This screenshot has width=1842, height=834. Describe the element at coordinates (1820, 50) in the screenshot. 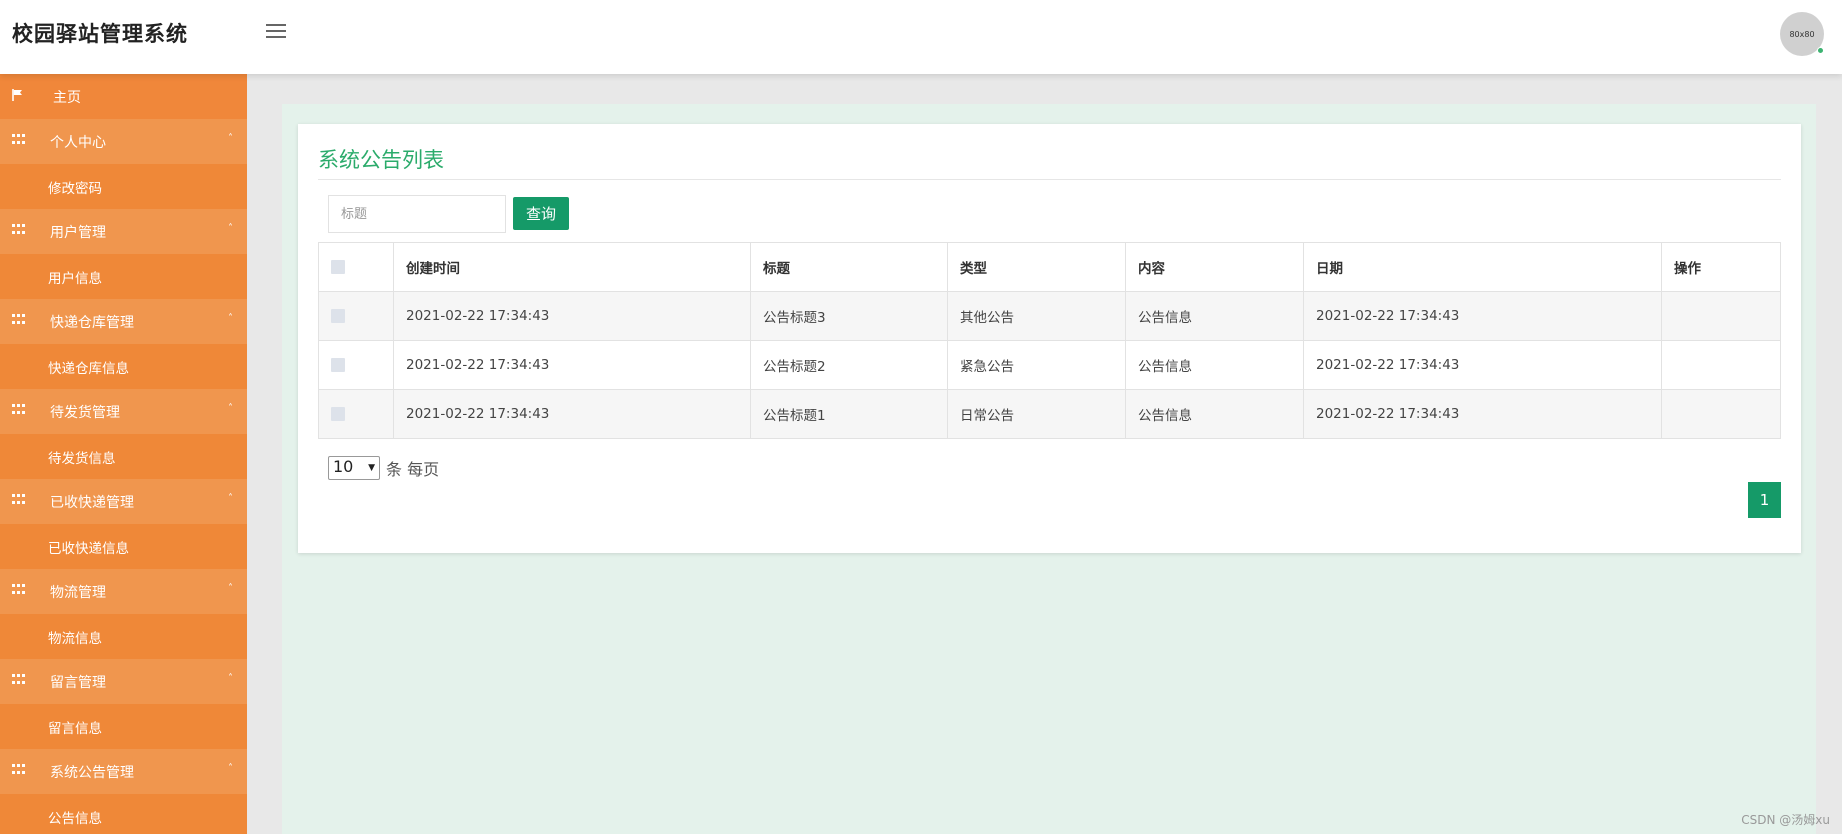

I see `online-status-dot` at that location.